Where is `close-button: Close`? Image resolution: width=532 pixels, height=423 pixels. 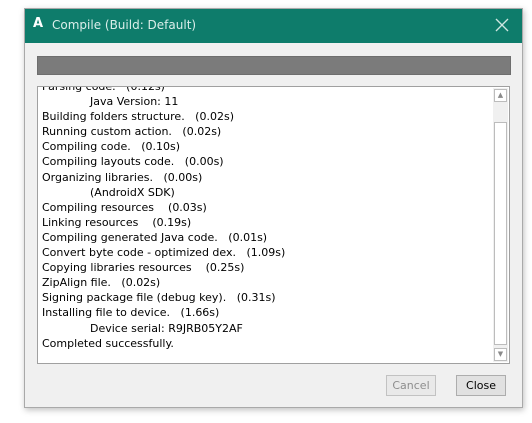 close-button: Close is located at coordinates (481, 385).